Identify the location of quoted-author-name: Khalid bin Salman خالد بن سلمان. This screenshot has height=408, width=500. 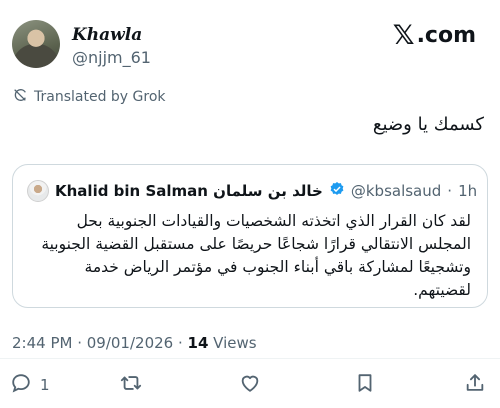
(189, 191).